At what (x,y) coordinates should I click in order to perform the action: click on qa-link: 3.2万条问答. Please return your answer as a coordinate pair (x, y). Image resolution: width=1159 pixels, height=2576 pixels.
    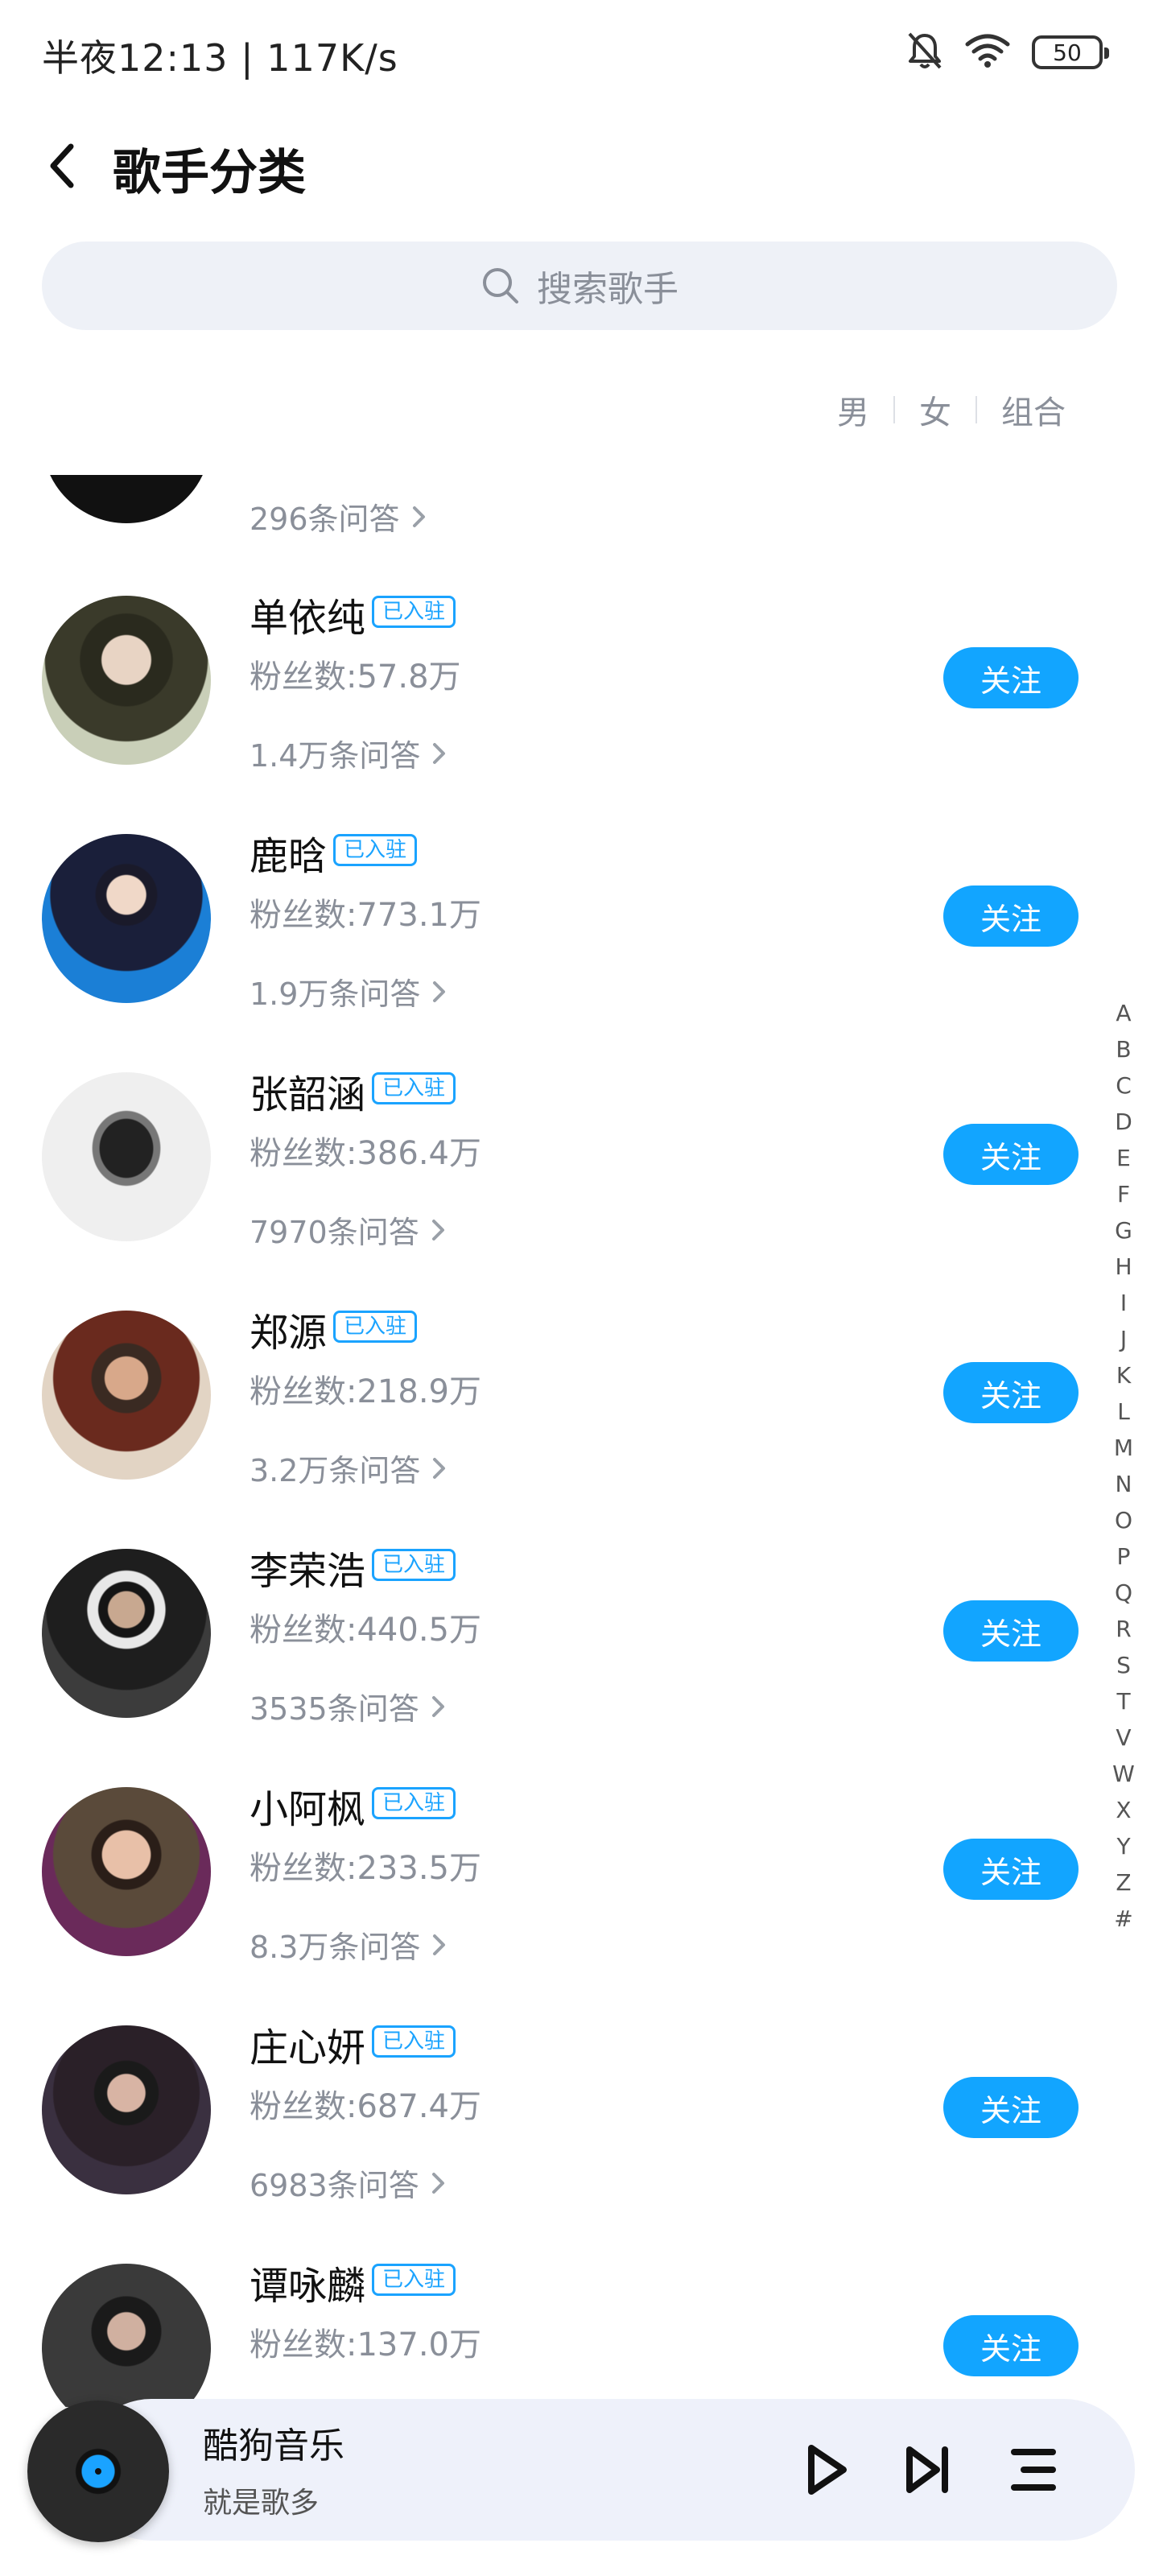
    Looking at the image, I should click on (349, 1468).